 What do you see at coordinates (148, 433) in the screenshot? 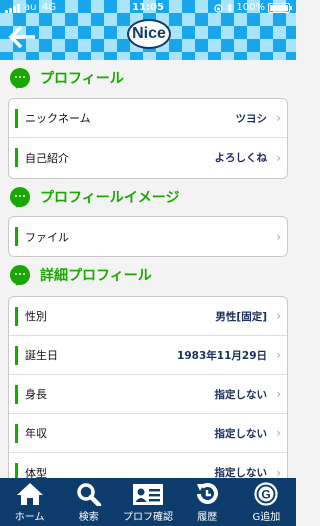
I see `row-income: 年収 指定しない ›` at bounding box center [148, 433].